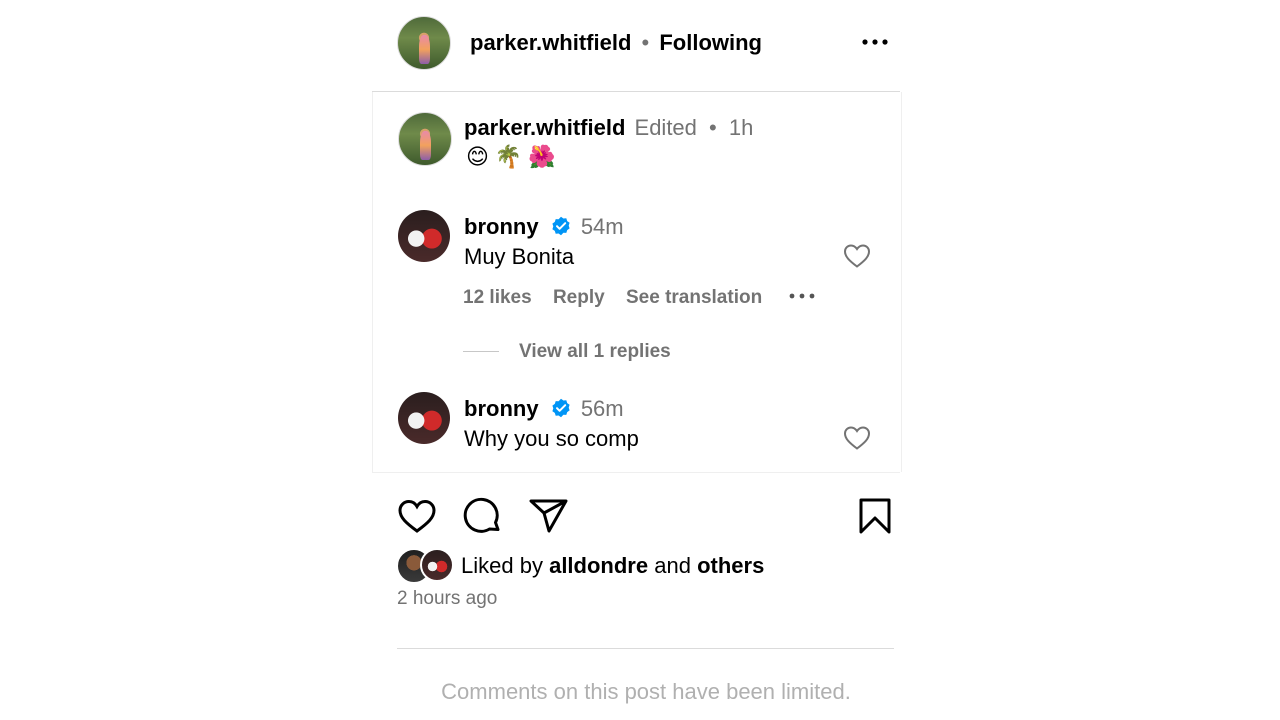  I want to click on comments-limited-notice: Comments on this post have been limited., so click(646, 691).